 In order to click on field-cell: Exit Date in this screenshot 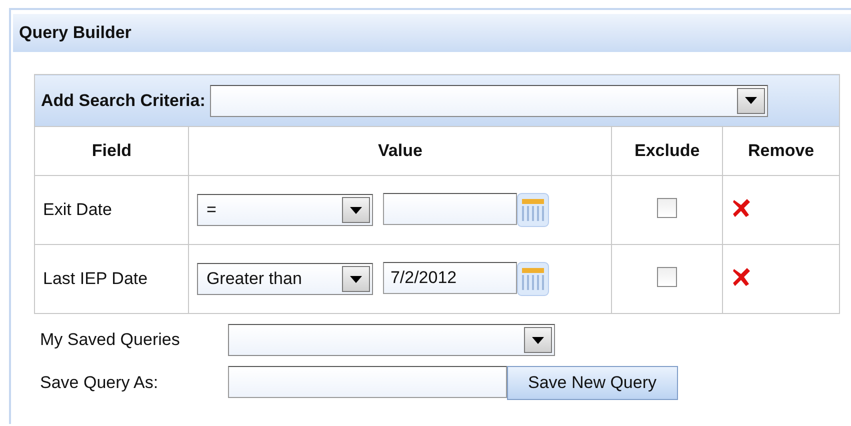, I will do `click(111, 210)`.